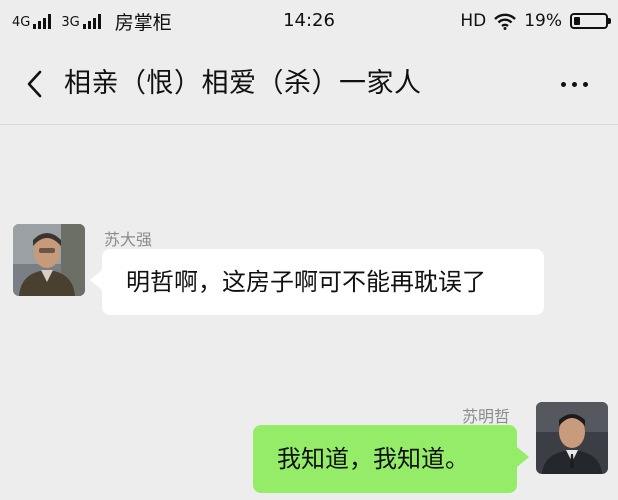 The height and width of the screenshot is (500, 618). I want to click on chat-title: 相亲（恨）相爱（杀）一家人, so click(243, 83).